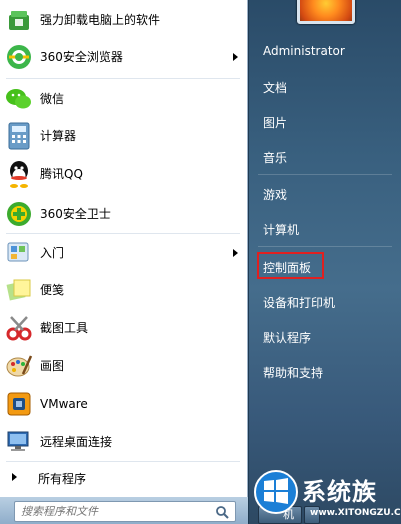 The image size is (401, 524). I want to click on program-label: 360安全卫士, so click(75, 214).